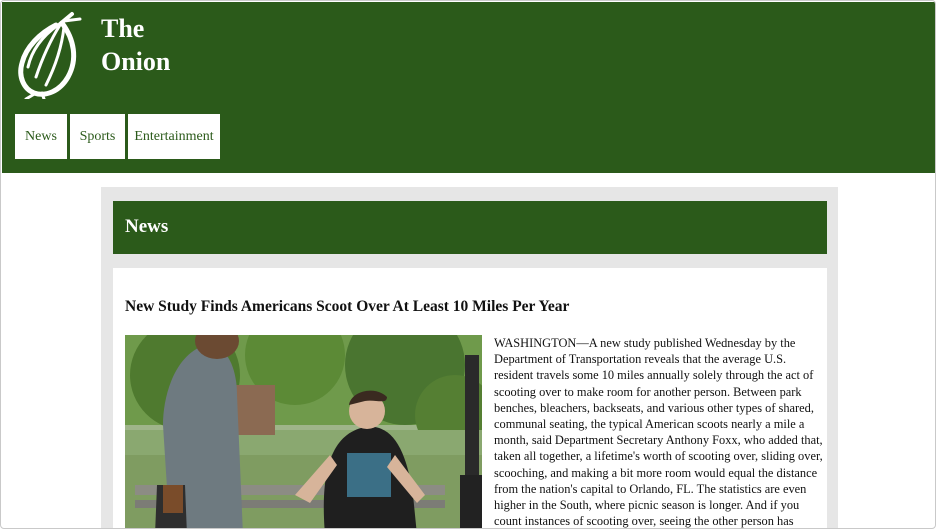 Image resolution: width=936 pixels, height=529 pixels. I want to click on nav-item-entertainment: Entertainment, so click(174, 136).